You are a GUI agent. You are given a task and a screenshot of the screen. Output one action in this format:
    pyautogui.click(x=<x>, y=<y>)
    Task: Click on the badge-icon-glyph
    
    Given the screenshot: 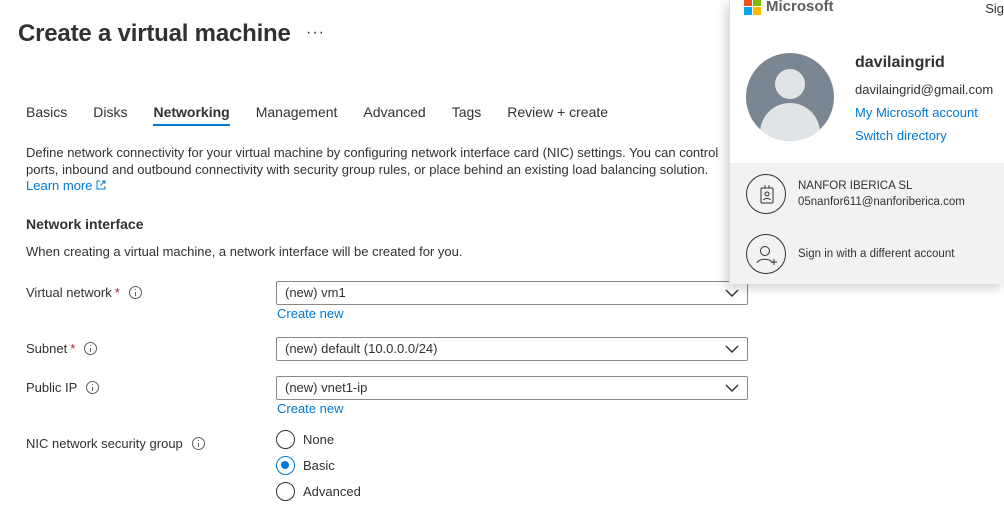 What is the action you would take?
    pyautogui.click(x=767, y=194)
    